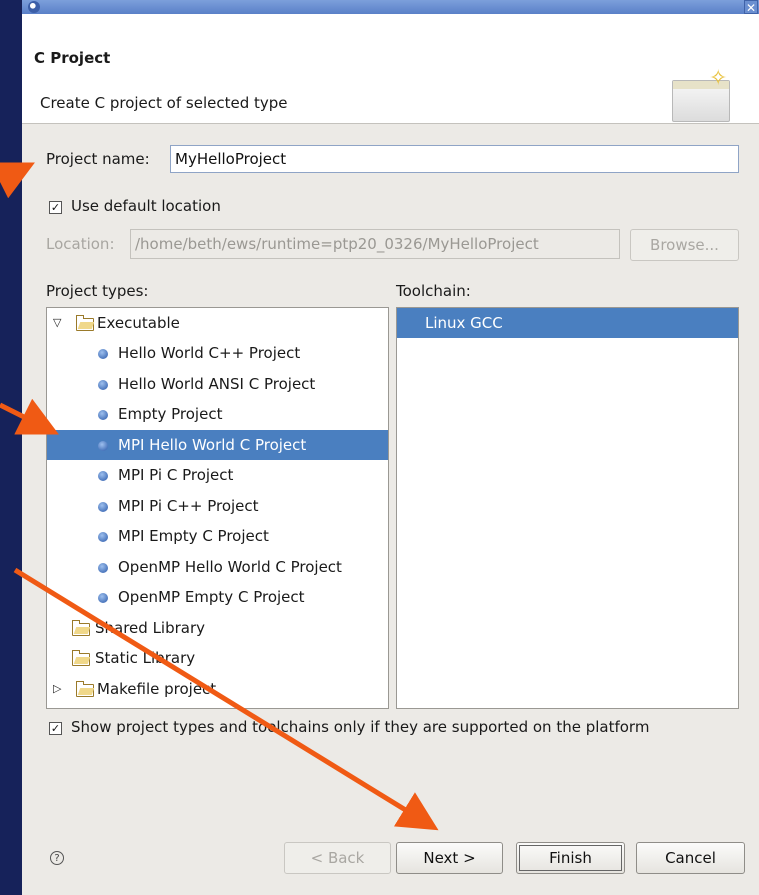 Image resolution: width=759 pixels, height=895 pixels. What do you see at coordinates (55, 207) in the screenshot?
I see `use-default-location-checkbox: ✓` at bounding box center [55, 207].